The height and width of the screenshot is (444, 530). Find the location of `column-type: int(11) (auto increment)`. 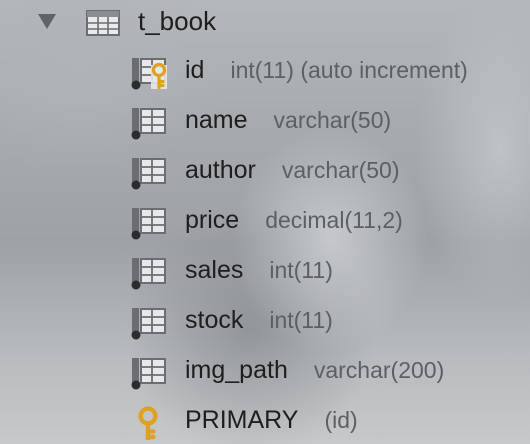

column-type: int(11) (auto increment) is located at coordinates (349, 70).